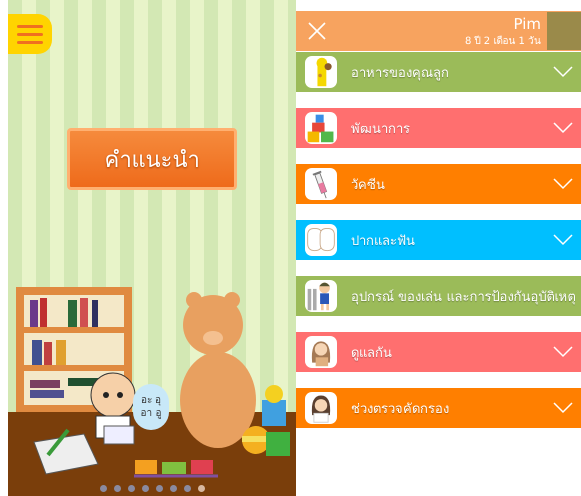 This screenshot has width=581, height=496. I want to click on menu-item: อุปกรณ์ ของเล่น และการป้องกันอุบัติเหตุ, so click(438, 296).